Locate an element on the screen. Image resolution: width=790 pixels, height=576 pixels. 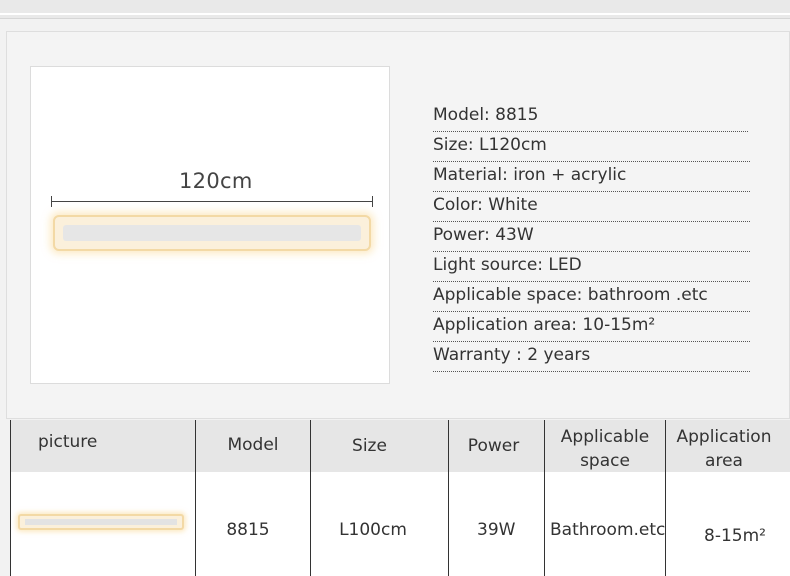
row-model: 8815 is located at coordinates (248, 530).